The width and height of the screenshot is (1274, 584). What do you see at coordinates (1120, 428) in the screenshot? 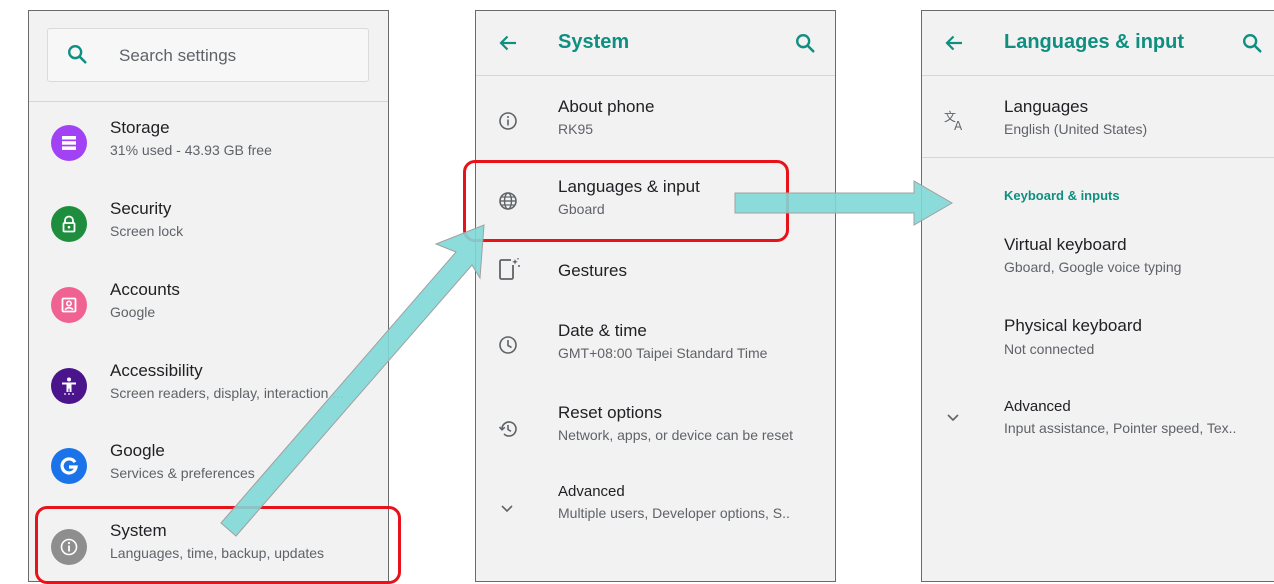
I see `item-subtitle: Input assistance, Pointer speed, Tex..` at bounding box center [1120, 428].